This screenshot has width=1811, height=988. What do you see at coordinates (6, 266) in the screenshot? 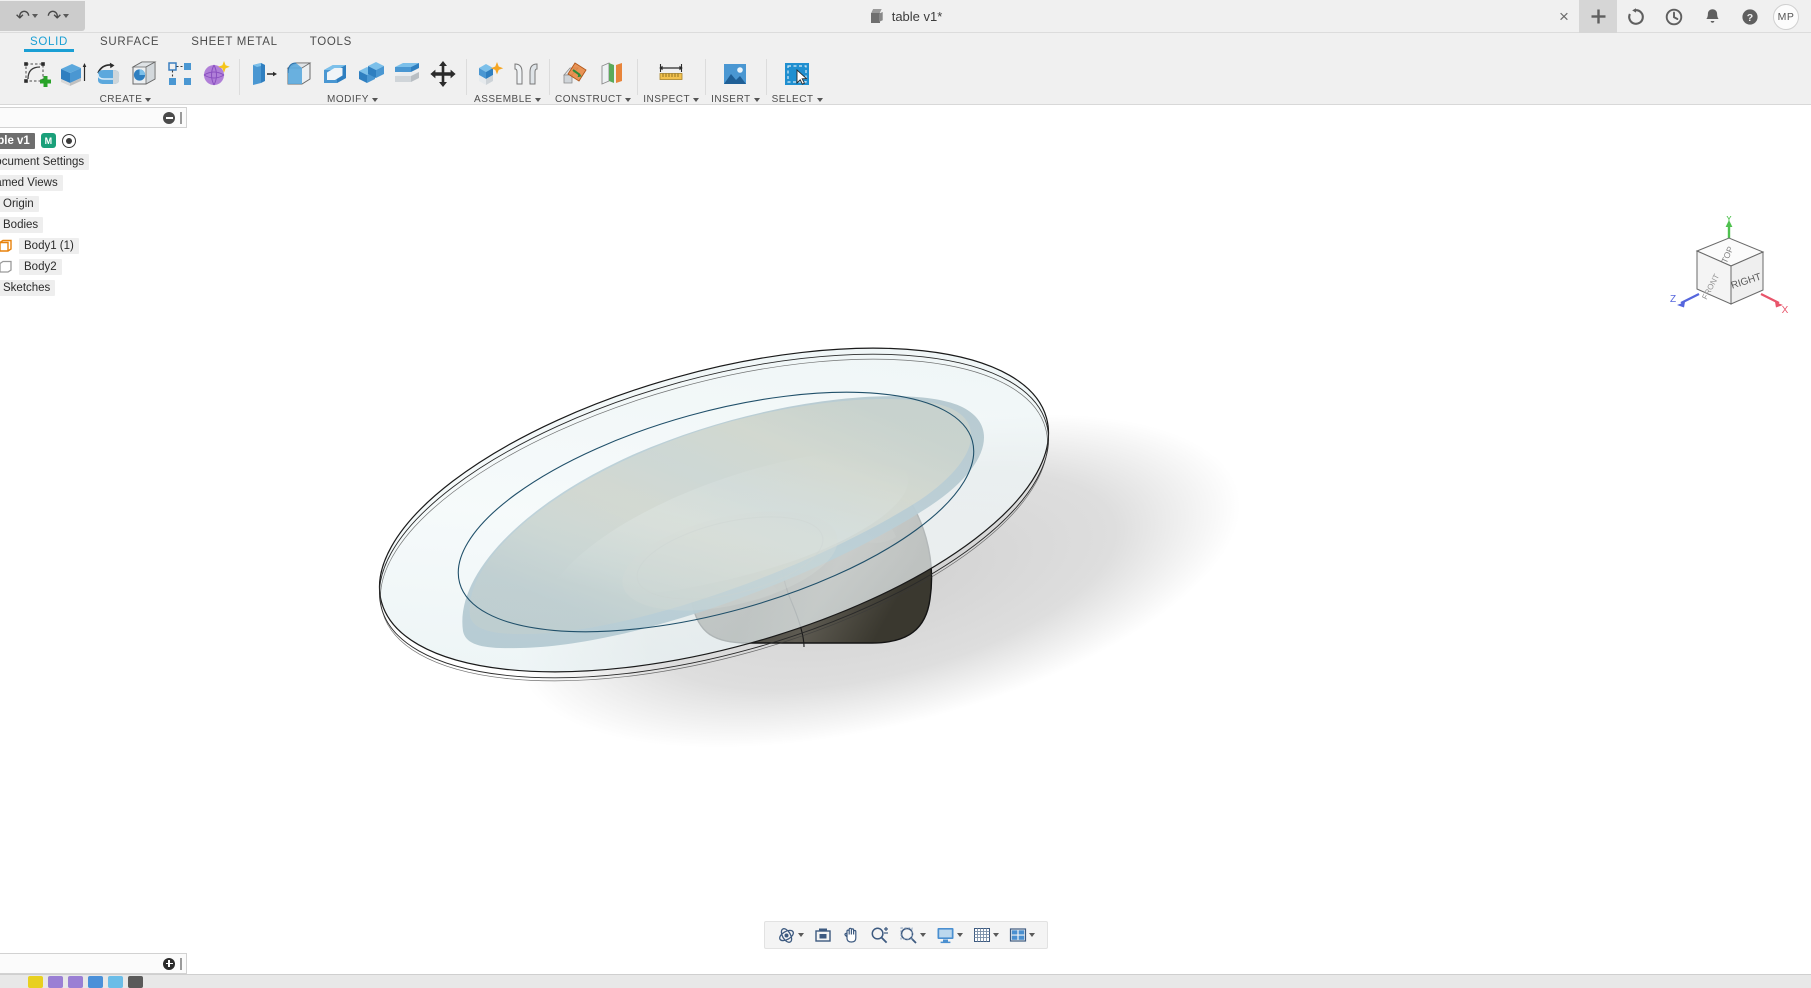
I see `body-hidden-icon` at bounding box center [6, 266].